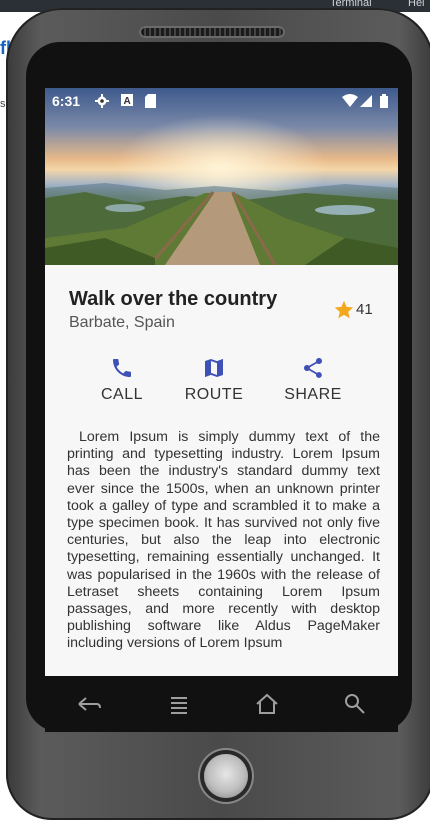 The width and height of the screenshot is (430, 820). Describe the element at coordinates (364, 309) in the screenshot. I see `rating-count: 41` at that location.